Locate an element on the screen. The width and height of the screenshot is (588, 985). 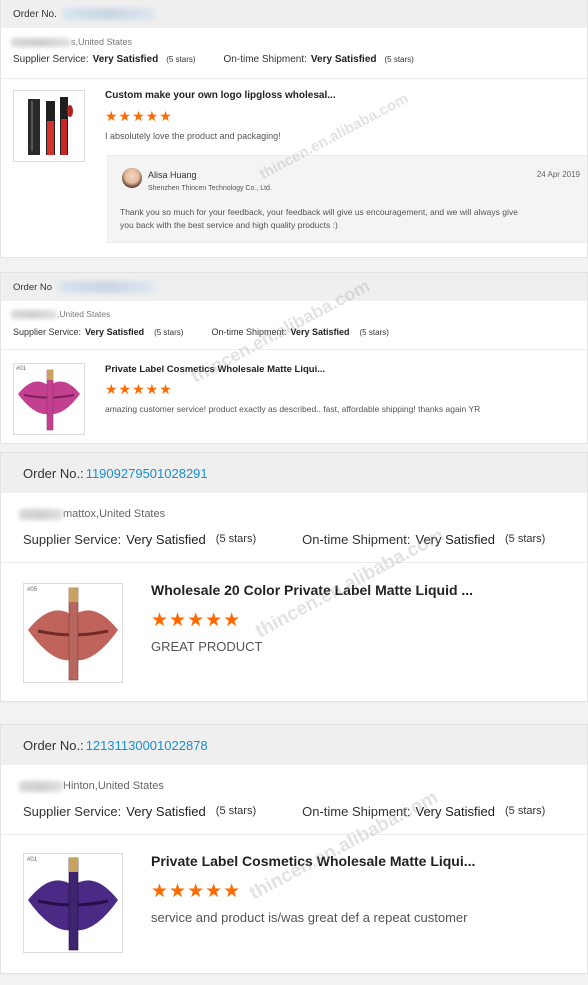
order-number-label: Order No is located at coordinates (33, 287).